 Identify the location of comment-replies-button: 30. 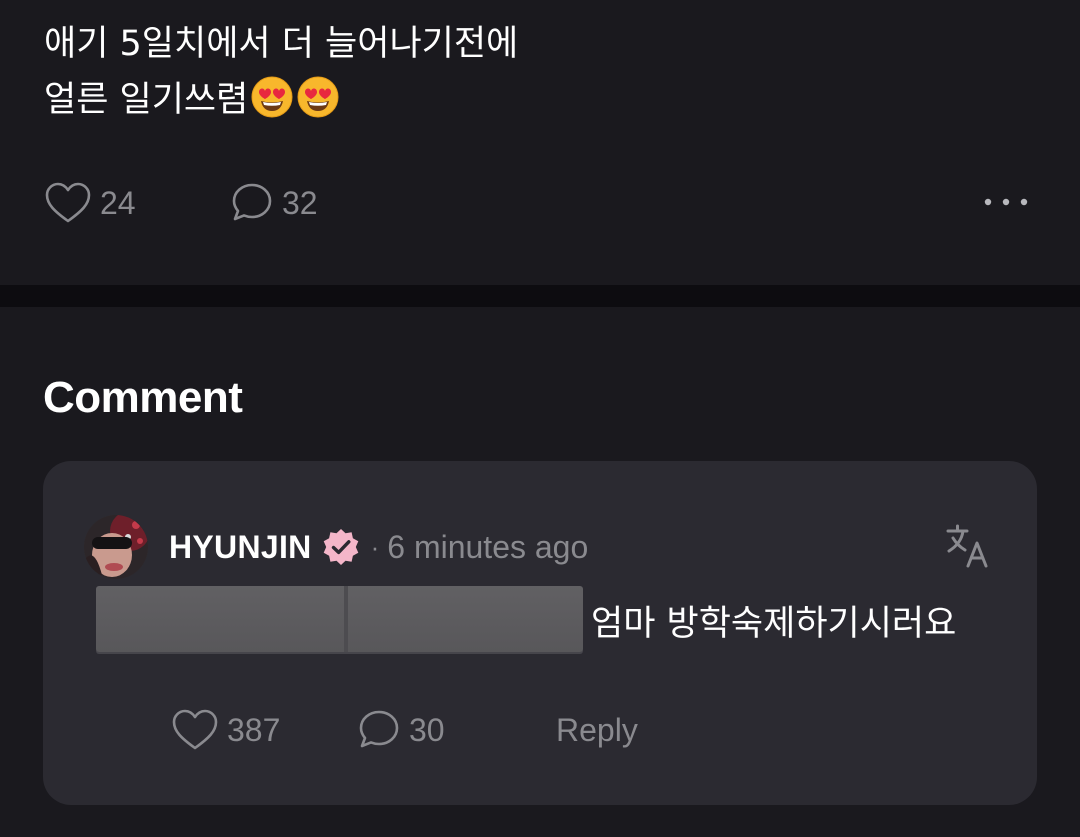
(401, 730).